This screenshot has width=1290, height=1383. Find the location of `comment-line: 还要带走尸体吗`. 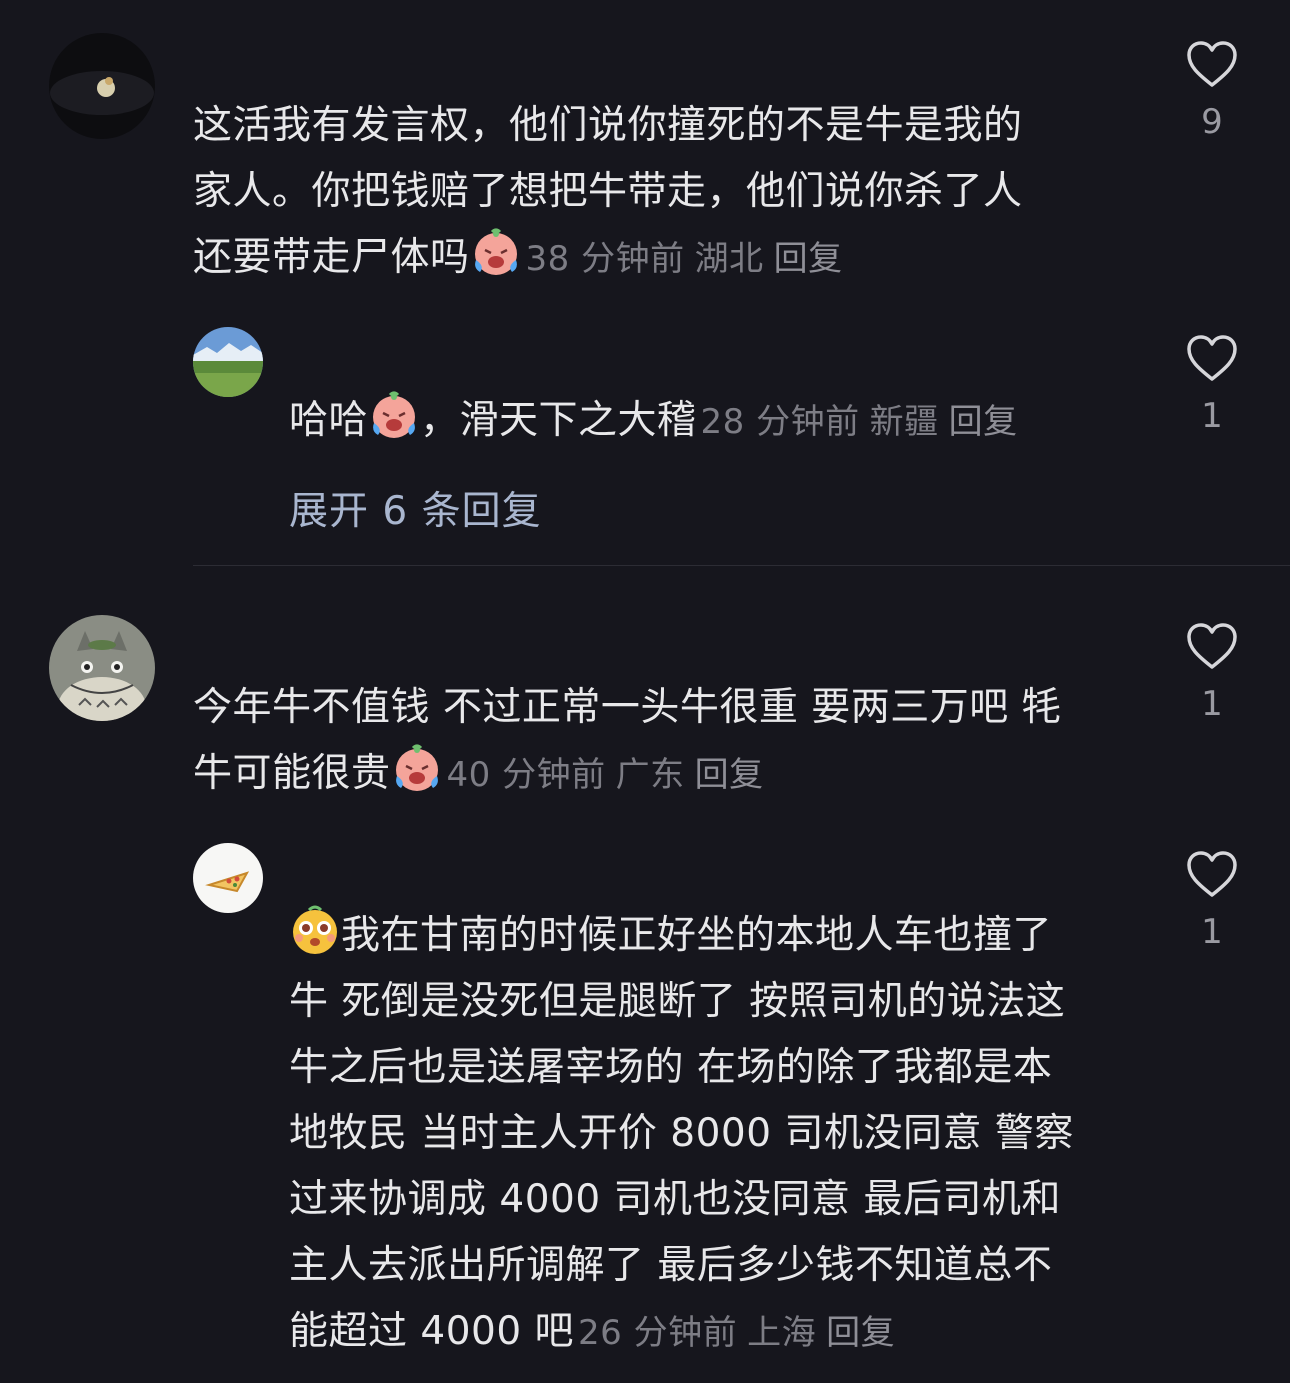

comment-line: 还要带走尸体吗 is located at coordinates (331, 257).